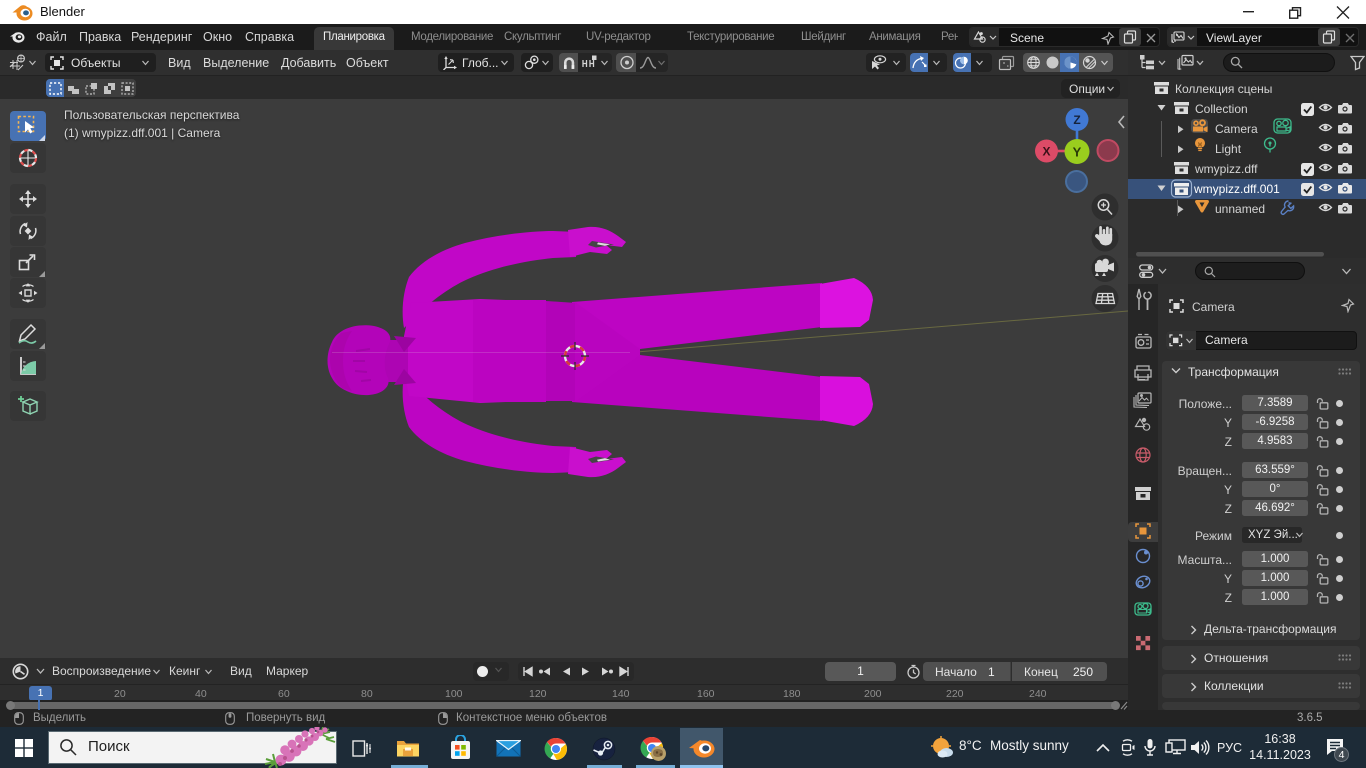 The image size is (1366, 768). What do you see at coordinates (1046, 152) in the screenshot?
I see `svg-text: X` at bounding box center [1046, 152].